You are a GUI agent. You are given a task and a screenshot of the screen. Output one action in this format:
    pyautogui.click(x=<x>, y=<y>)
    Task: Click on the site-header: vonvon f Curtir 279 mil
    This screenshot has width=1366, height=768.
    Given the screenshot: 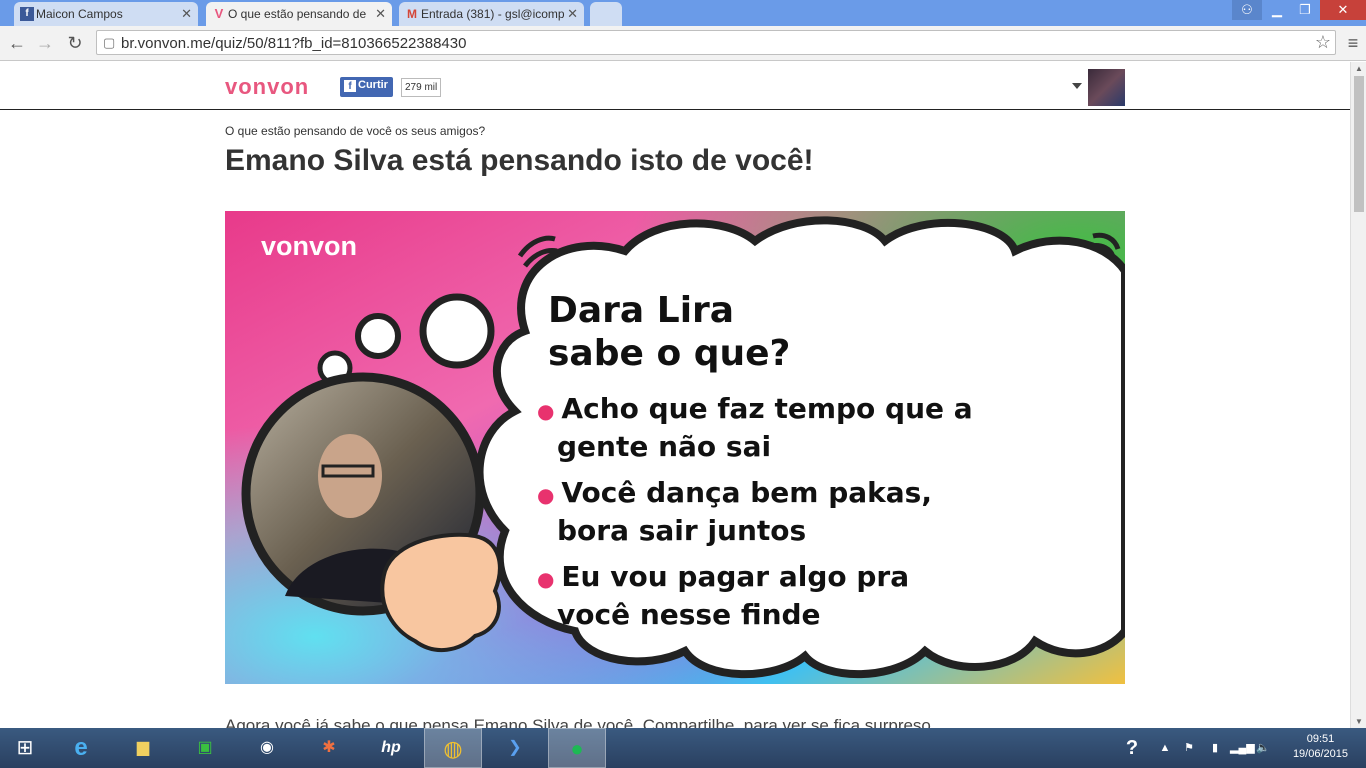 What is the action you would take?
    pyautogui.click(x=675, y=86)
    